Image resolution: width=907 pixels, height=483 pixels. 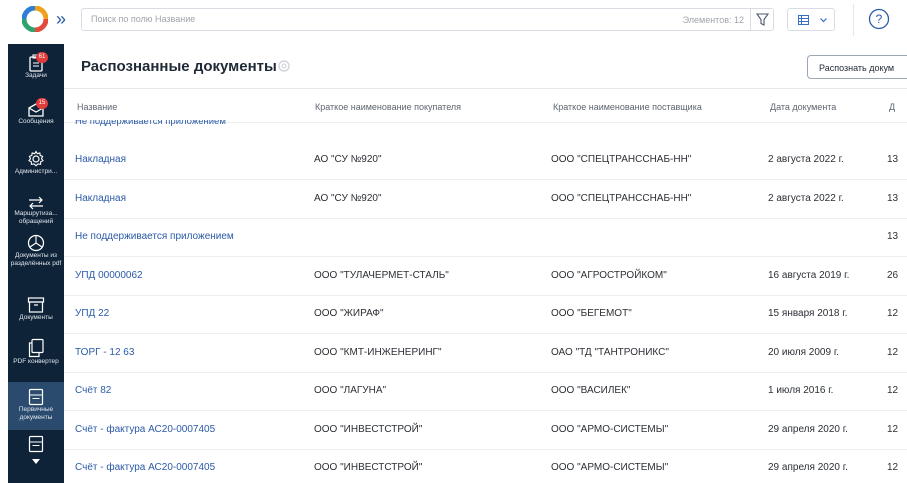 What do you see at coordinates (823, 20) in the screenshot?
I see `chevron-down-icon` at bounding box center [823, 20].